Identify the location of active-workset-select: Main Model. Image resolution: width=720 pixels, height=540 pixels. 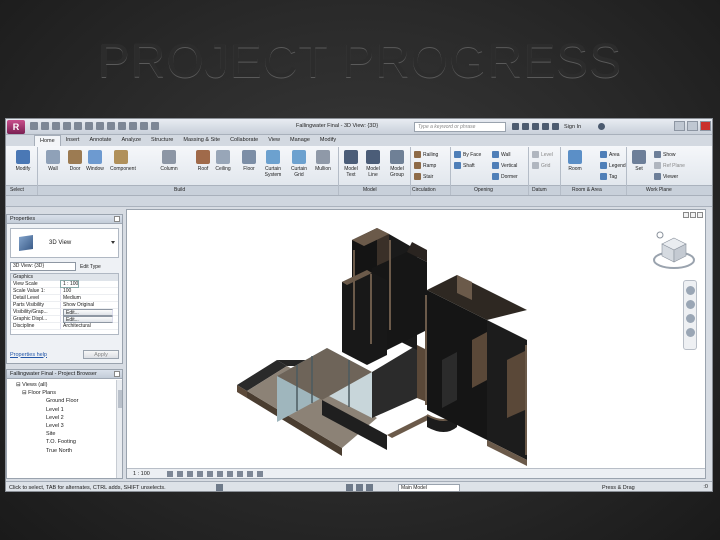
(429, 487).